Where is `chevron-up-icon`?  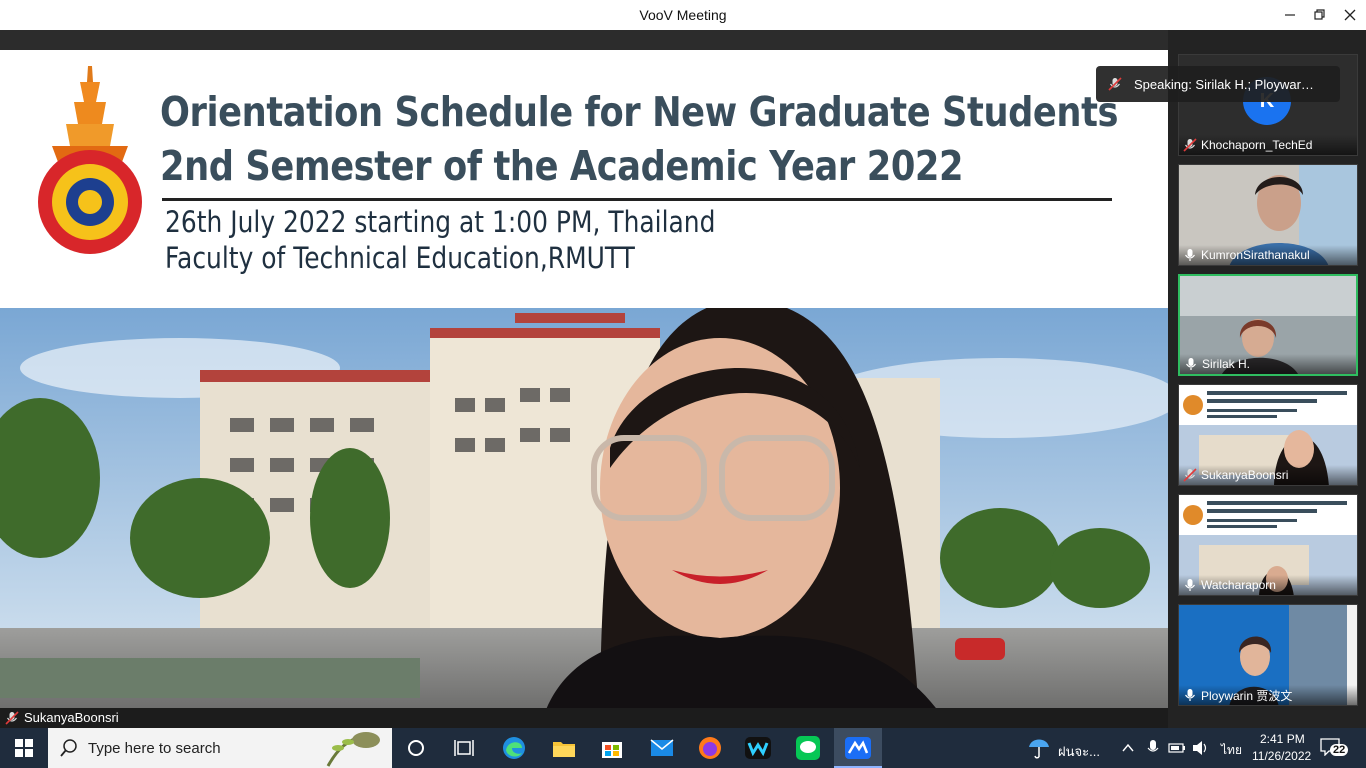
chevron-up-icon is located at coordinates (1128, 748).